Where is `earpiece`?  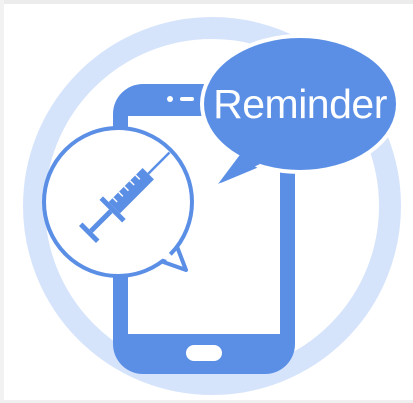
earpiece is located at coordinates (187, 99).